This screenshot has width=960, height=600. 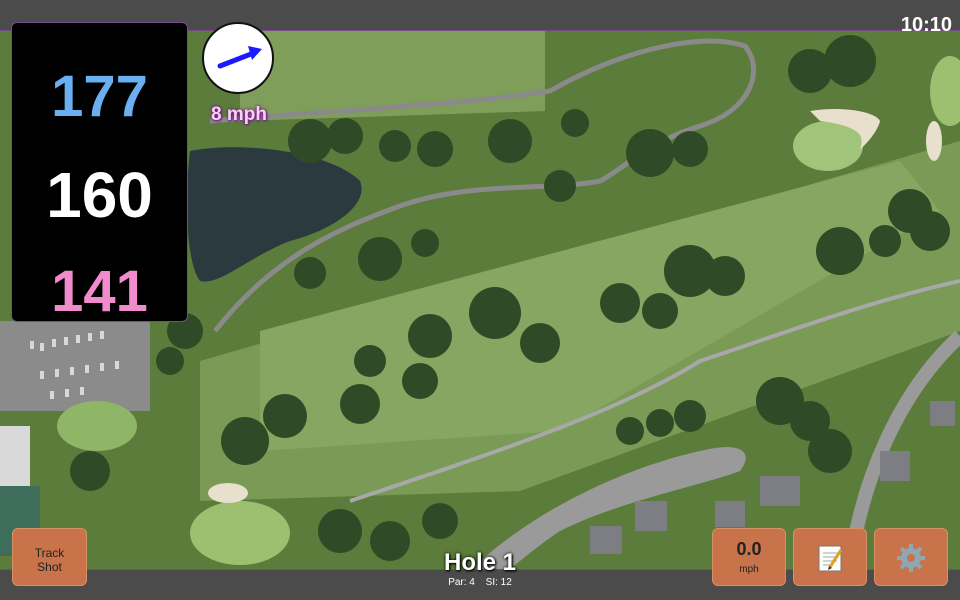 I want to click on wind-speed-label: 8 mph, so click(x=239, y=114).